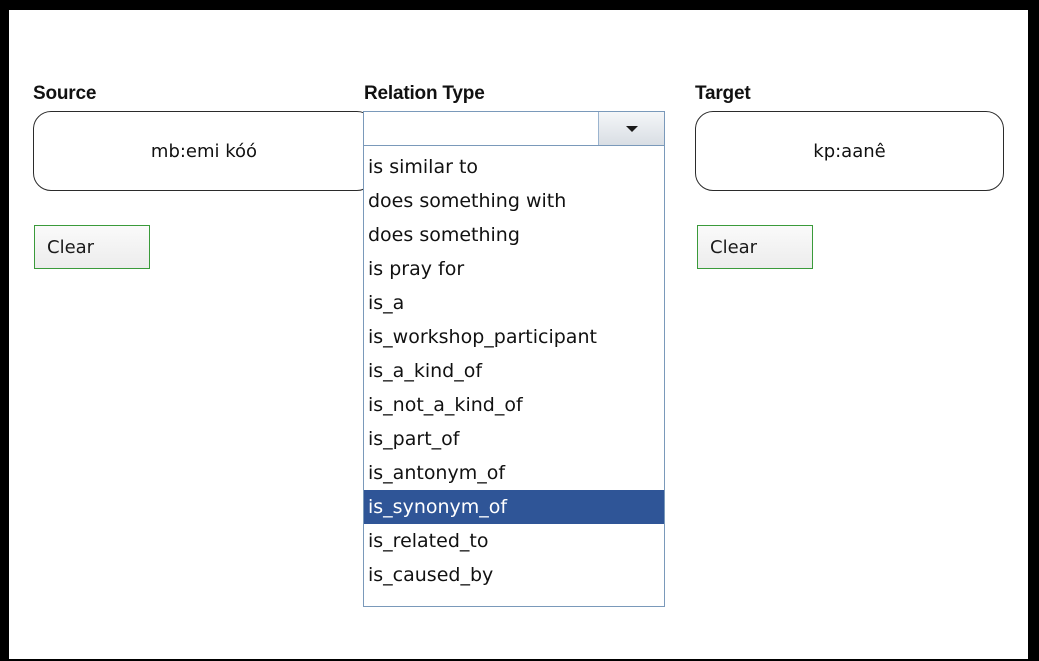  What do you see at coordinates (514, 201) in the screenshot?
I see `relation-option: does something with` at bounding box center [514, 201].